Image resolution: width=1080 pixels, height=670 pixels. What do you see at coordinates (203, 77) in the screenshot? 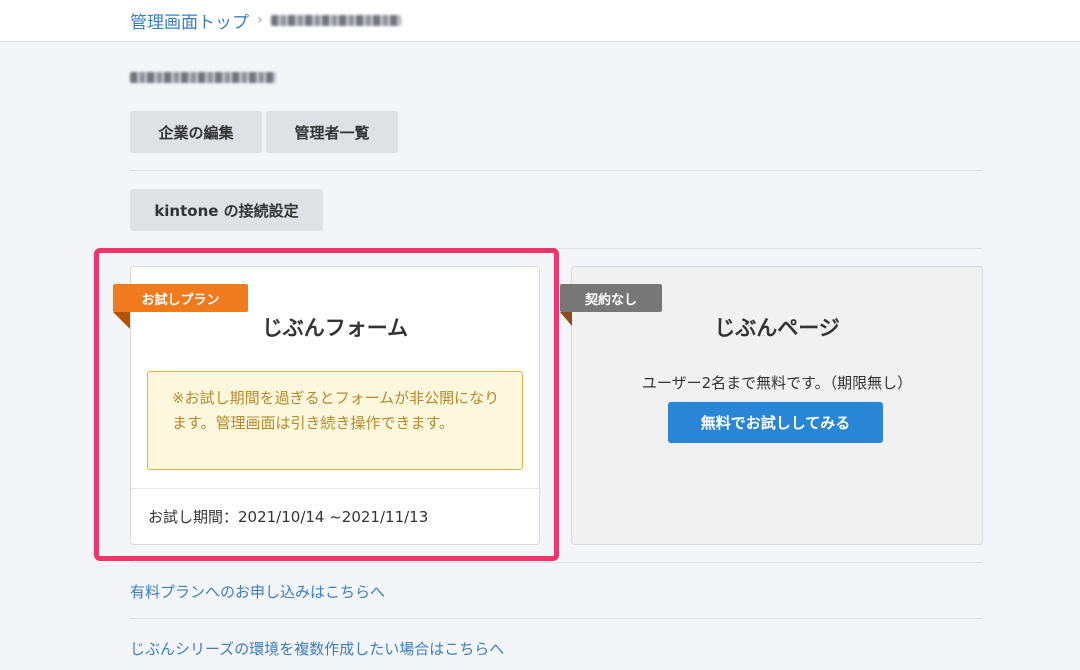
I see `company-name-redacted` at bounding box center [203, 77].